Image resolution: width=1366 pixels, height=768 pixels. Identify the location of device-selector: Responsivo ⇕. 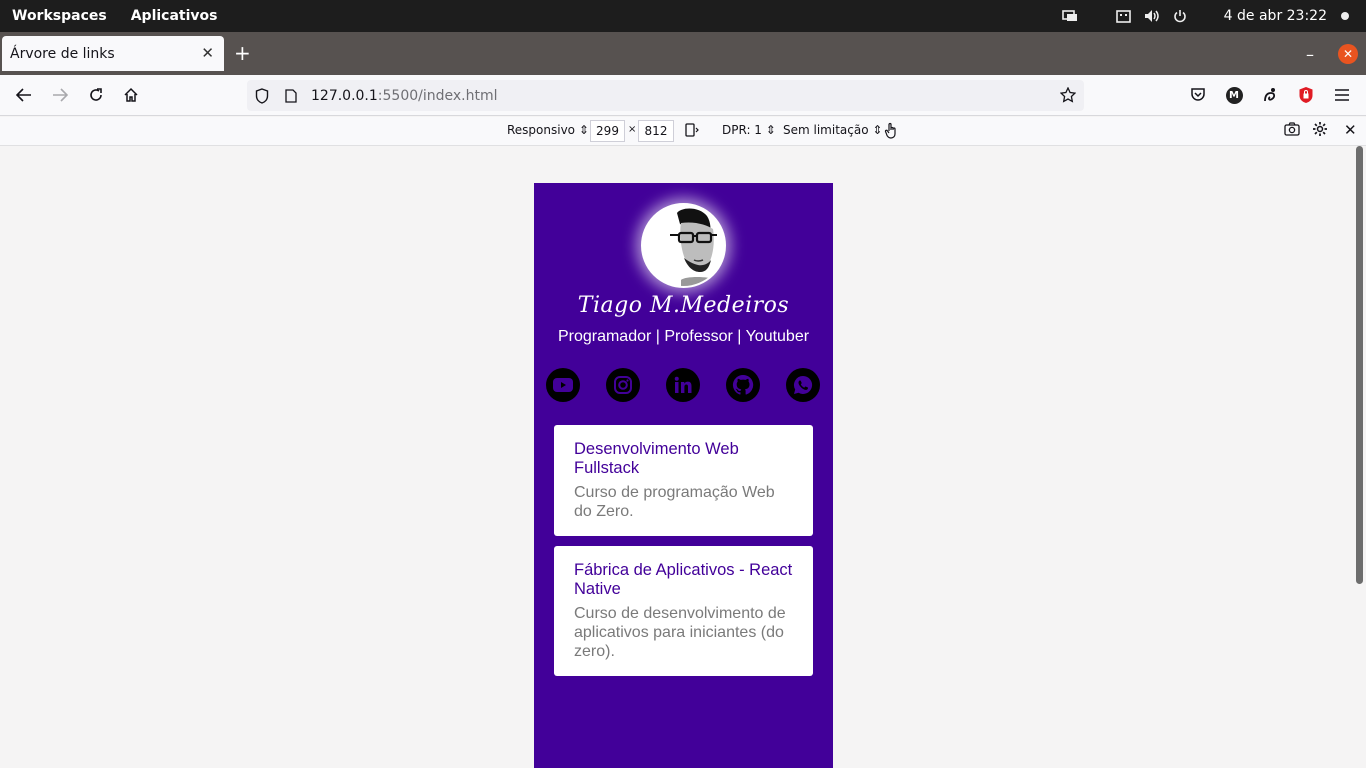
(548, 130).